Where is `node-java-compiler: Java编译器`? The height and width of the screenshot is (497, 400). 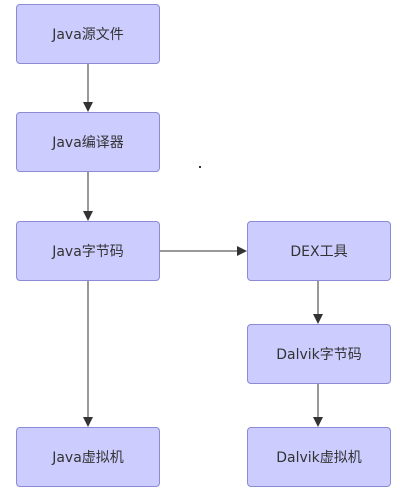
node-java-compiler: Java编译器 is located at coordinates (88, 142).